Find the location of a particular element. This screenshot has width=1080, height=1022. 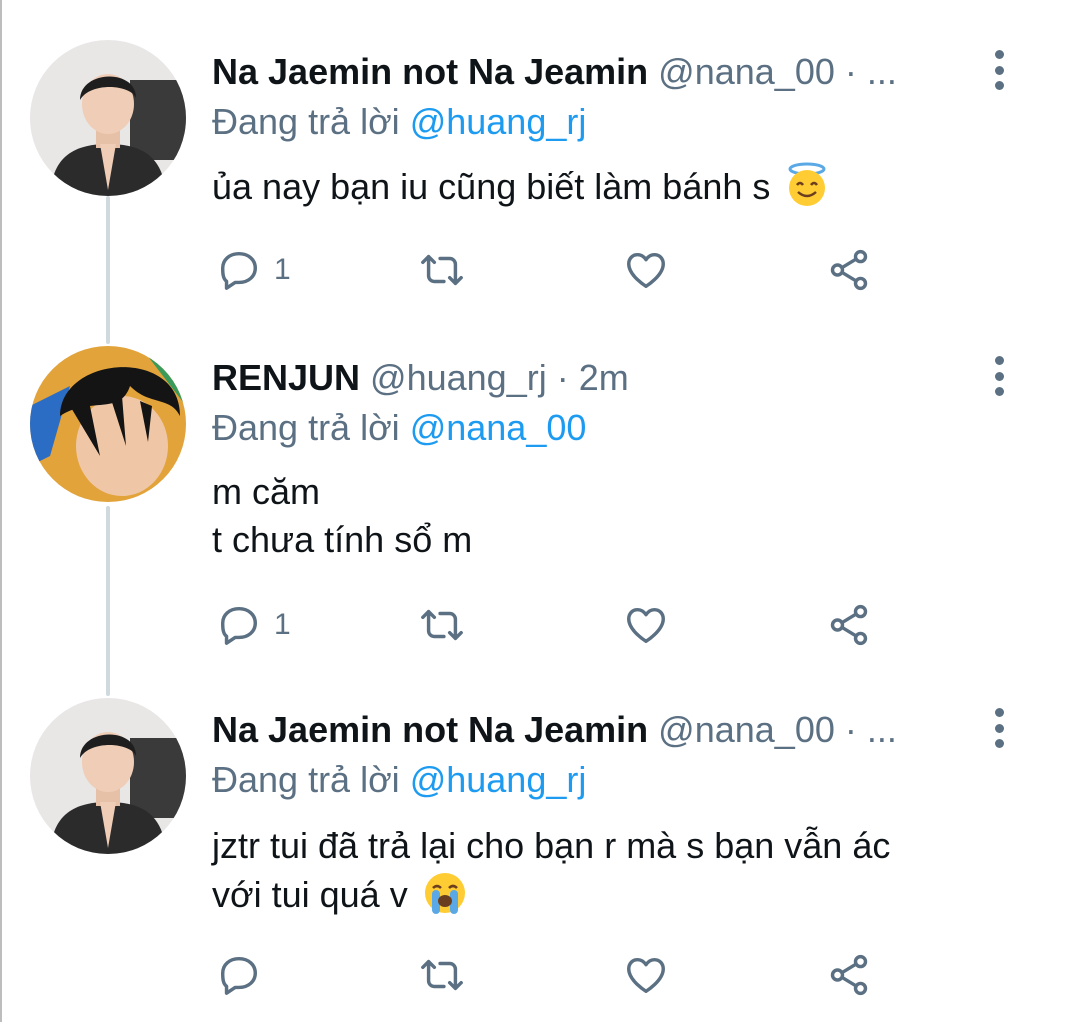

tweet-time: 2m is located at coordinates (603, 377).